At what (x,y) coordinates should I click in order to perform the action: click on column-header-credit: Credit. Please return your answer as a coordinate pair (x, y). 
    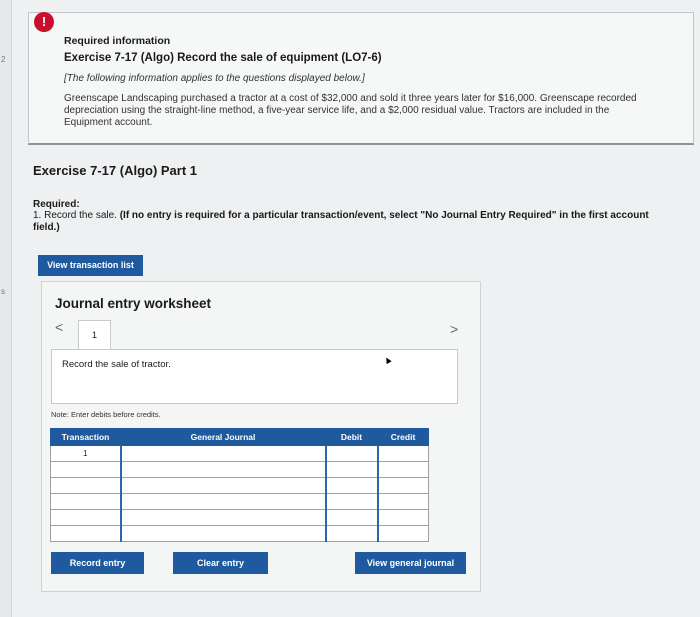
    Looking at the image, I should click on (403, 437).